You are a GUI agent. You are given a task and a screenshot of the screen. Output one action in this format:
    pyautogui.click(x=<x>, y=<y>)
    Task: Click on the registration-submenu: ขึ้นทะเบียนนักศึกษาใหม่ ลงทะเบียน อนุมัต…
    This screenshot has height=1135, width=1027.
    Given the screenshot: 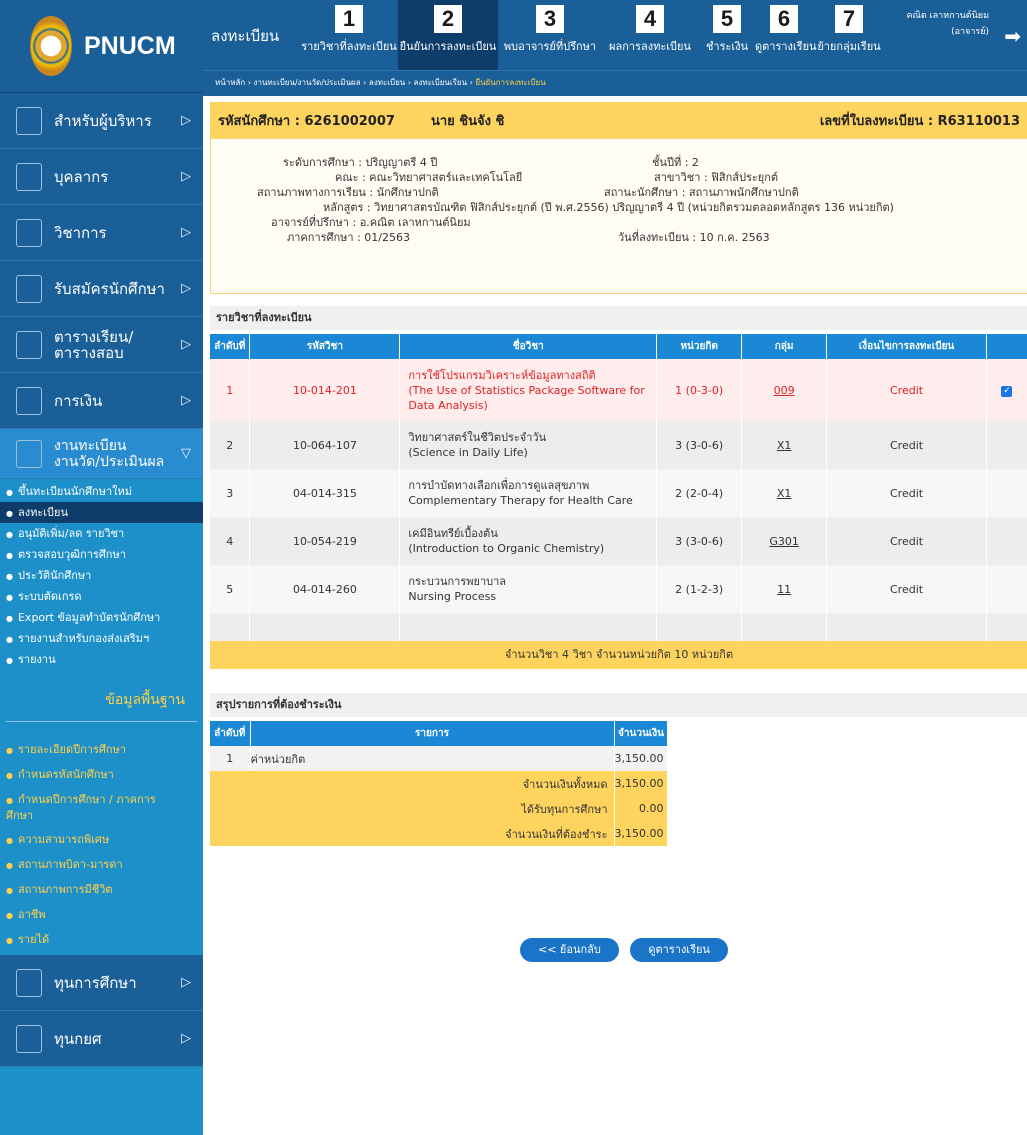 What is the action you would take?
    pyautogui.click(x=101, y=574)
    